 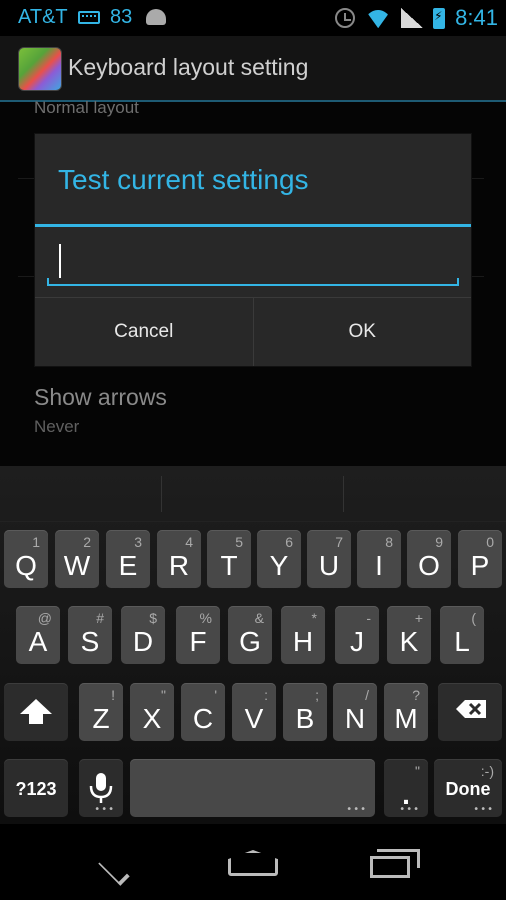 I want to click on key-d: $ D, so click(x=143, y=635).